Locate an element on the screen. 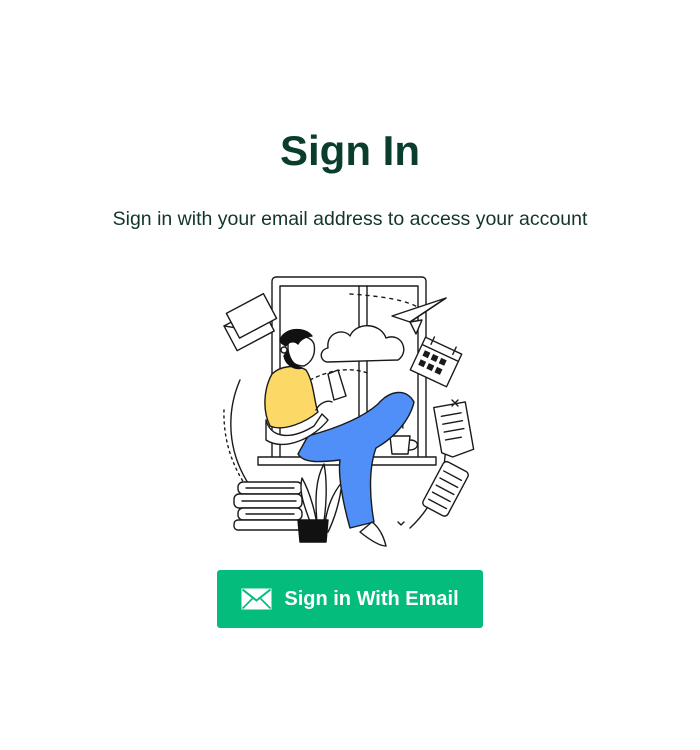 The width and height of the screenshot is (700, 750). envelope-icon is located at coordinates (256, 599).